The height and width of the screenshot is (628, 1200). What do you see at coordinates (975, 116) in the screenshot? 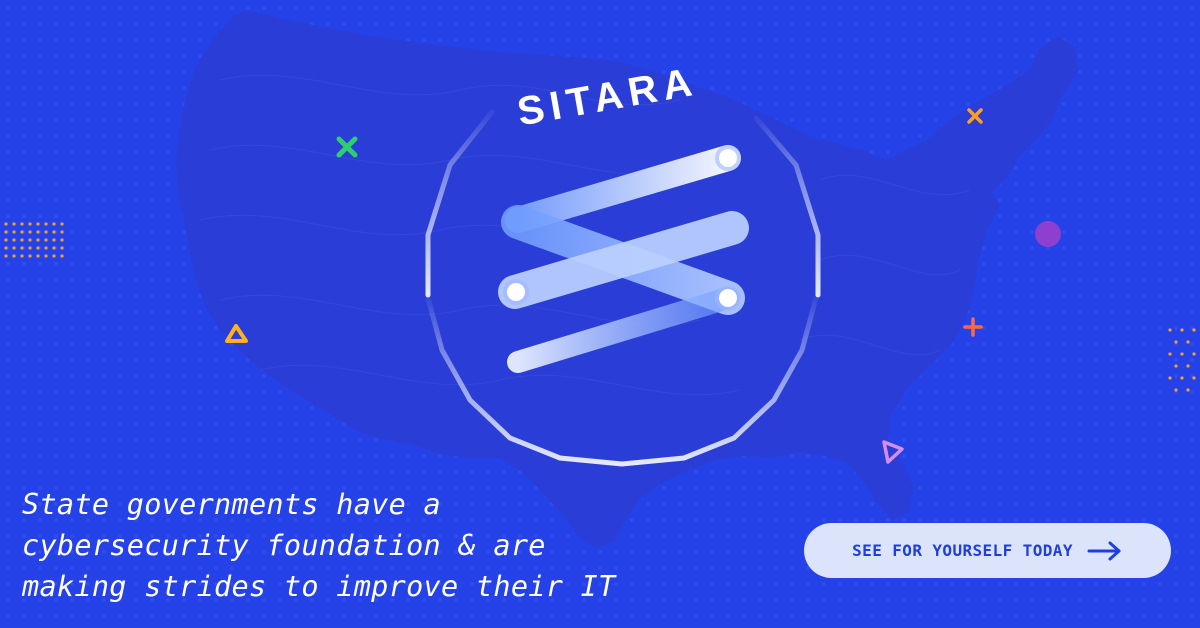
I see `orange-x-icon` at bounding box center [975, 116].